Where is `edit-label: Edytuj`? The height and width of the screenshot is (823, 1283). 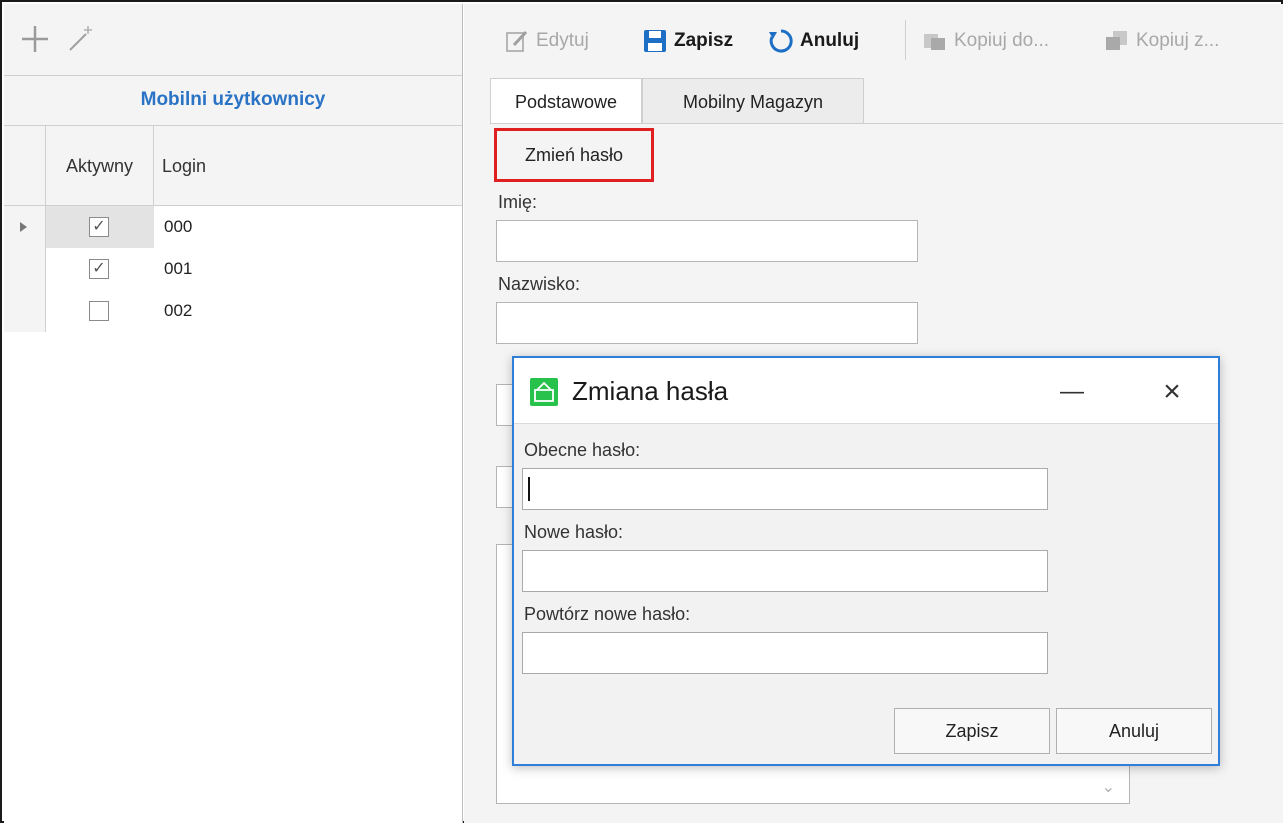 edit-label: Edytuj is located at coordinates (562, 40).